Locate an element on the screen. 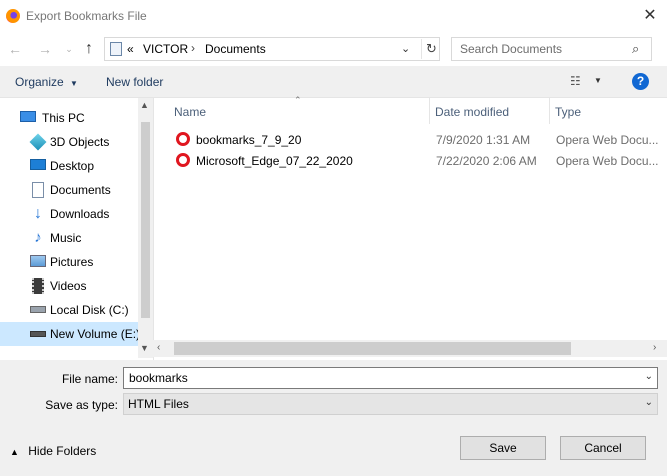 This screenshot has width=667, height=476. forward-arrow-icon: → is located at coordinates (45, 49).